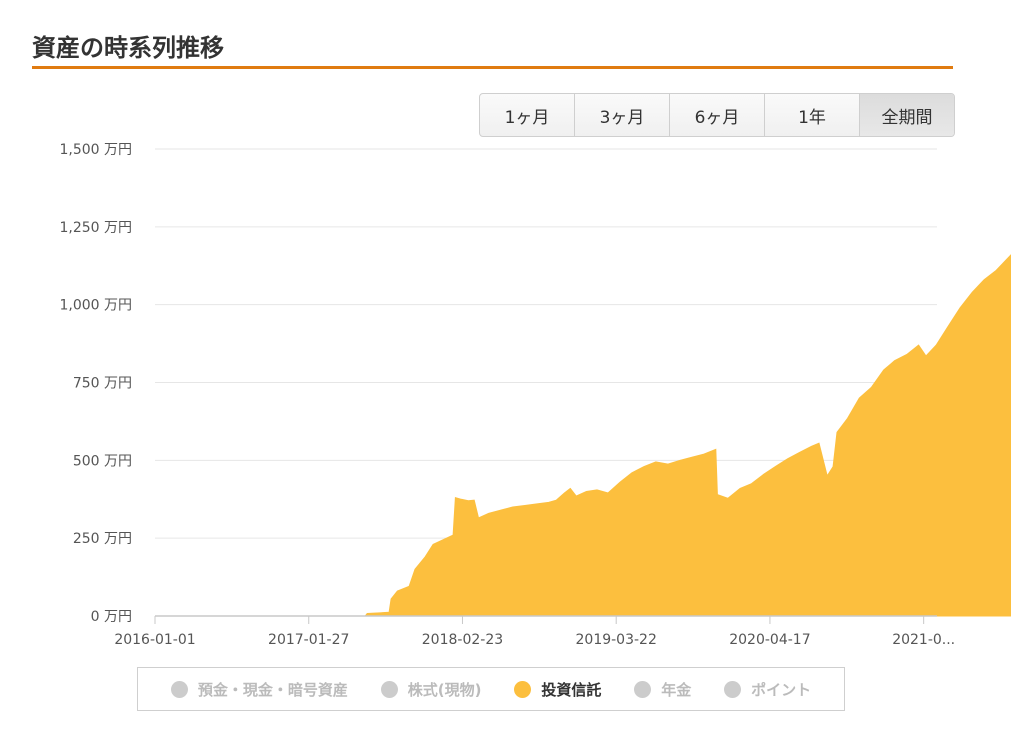 This screenshot has width=1011, height=748. What do you see at coordinates (308, 640) in the screenshot?
I see `x-tick-label: 2017-01-27` at bounding box center [308, 640].